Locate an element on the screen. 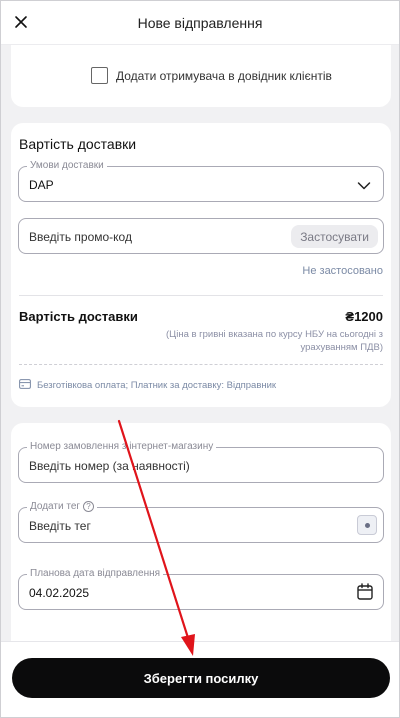 The image size is (400, 718). delivery-terms-select: Умови доставки DAP is located at coordinates (201, 181).